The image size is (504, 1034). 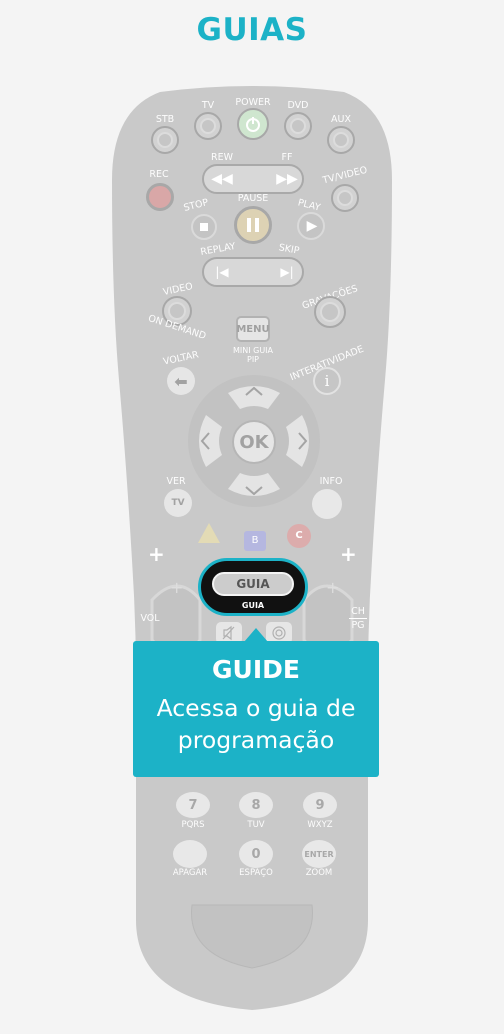 What do you see at coordinates (345, 198) in the screenshot?
I see `tvvideo-button` at bounding box center [345, 198].